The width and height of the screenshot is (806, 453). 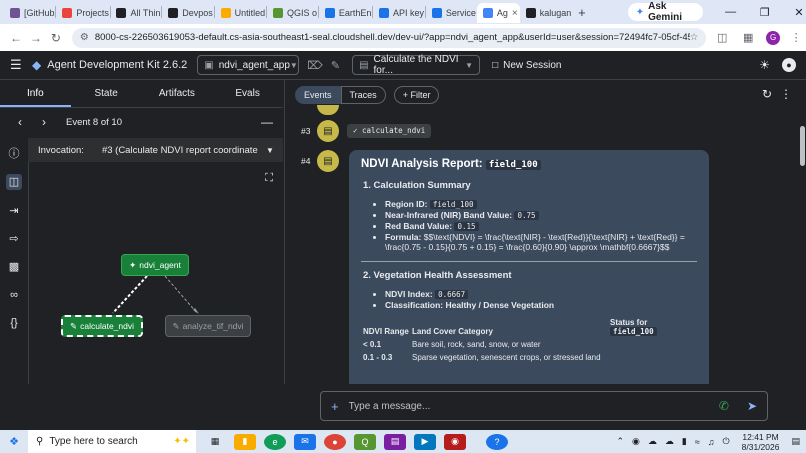 What do you see at coordinates (529, 65) in the screenshot?
I see `new-session-button: □ New Session` at bounding box center [529, 65].